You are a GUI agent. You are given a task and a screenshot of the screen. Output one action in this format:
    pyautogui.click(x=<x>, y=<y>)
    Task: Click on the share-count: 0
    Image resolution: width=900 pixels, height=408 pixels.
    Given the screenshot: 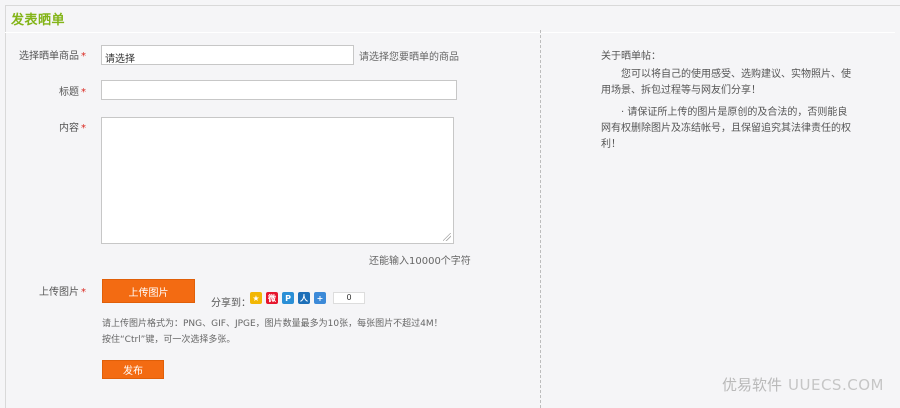 What is the action you would take?
    pyautogui.click(x=349, y=298)
    